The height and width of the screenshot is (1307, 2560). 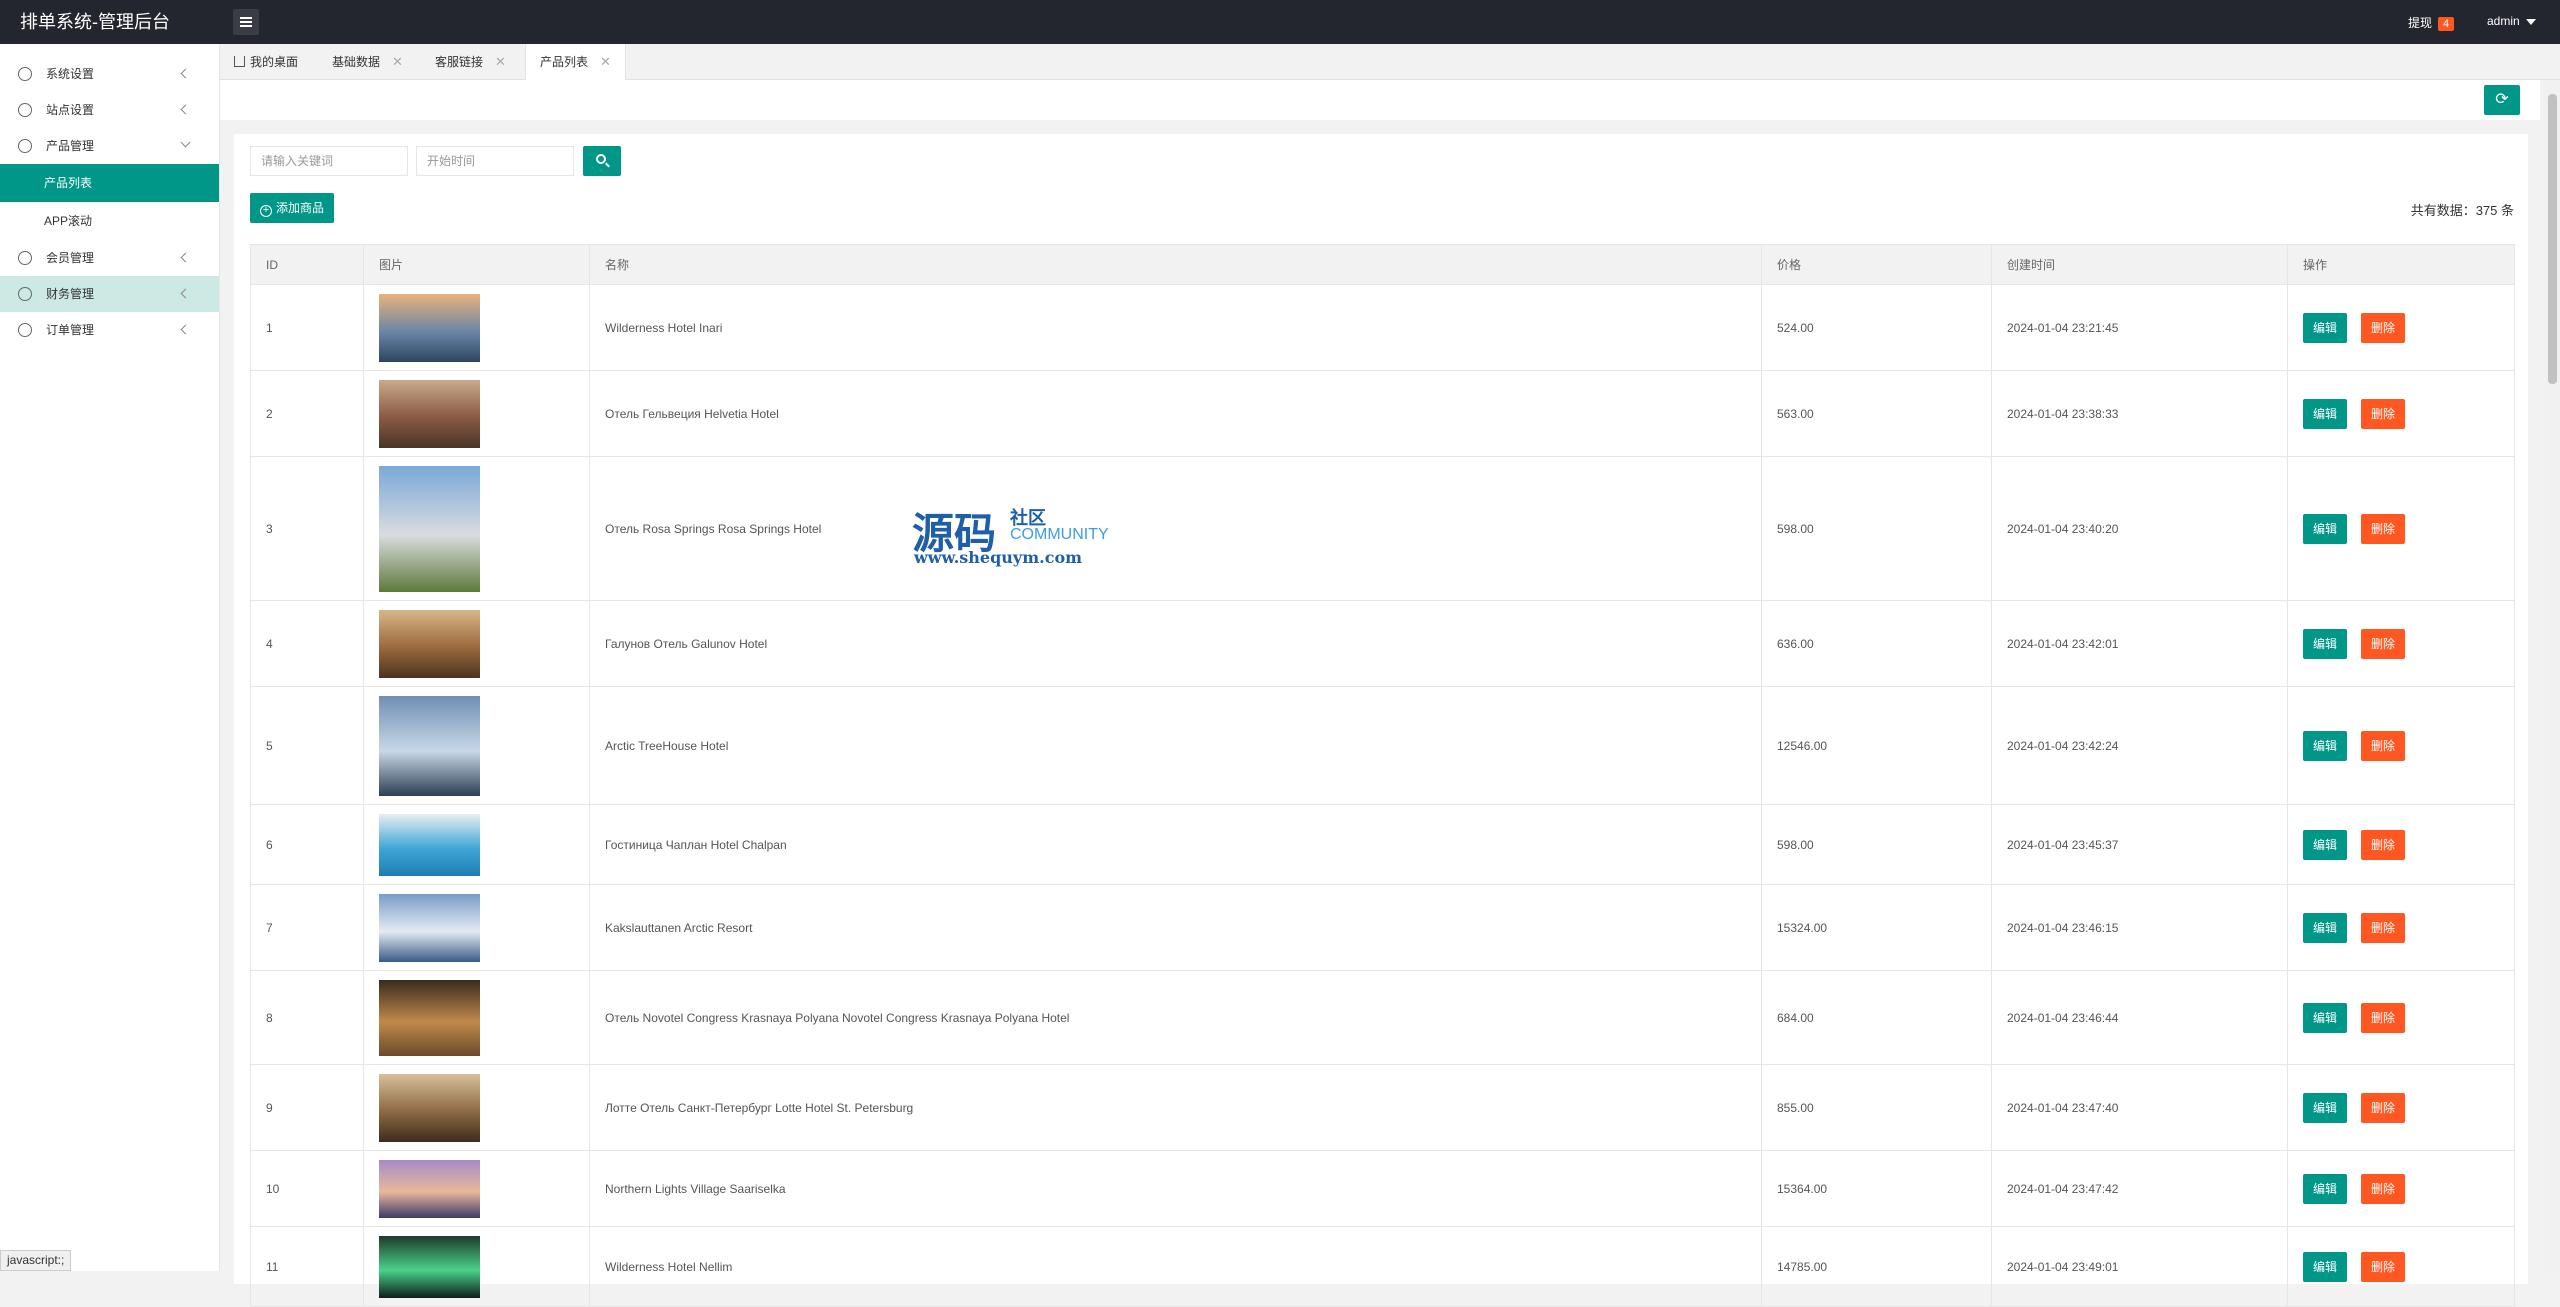 I want to click on user-menu: admin, so click(x=2511, y=21).